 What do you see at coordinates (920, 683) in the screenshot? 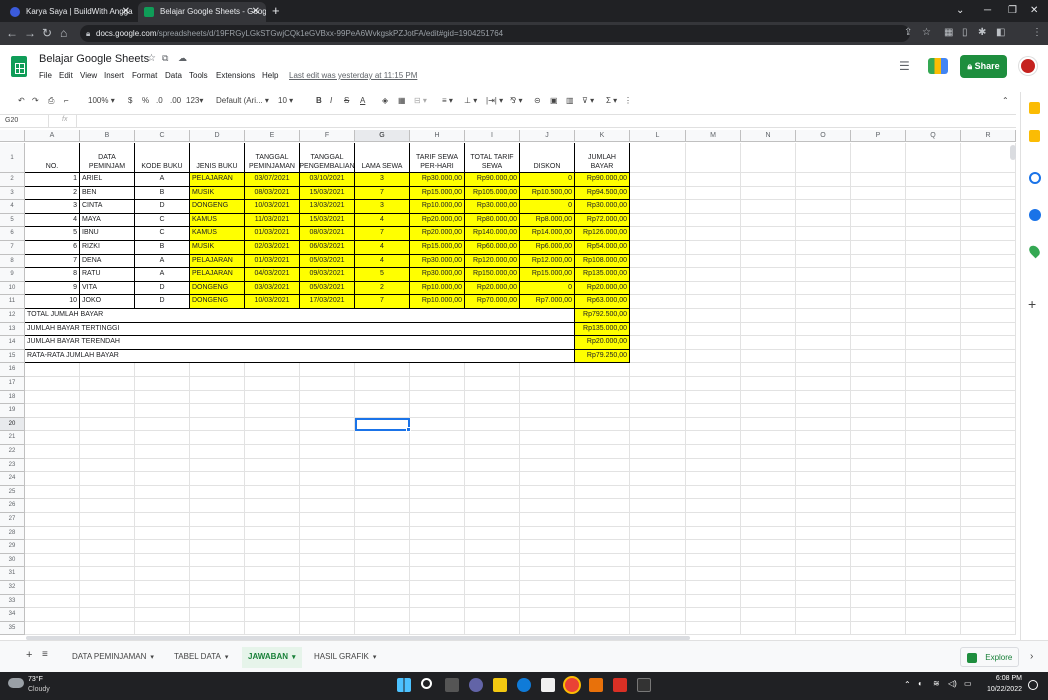
I see `tray-app-icon: ◐` at bounding box center [920, 683].